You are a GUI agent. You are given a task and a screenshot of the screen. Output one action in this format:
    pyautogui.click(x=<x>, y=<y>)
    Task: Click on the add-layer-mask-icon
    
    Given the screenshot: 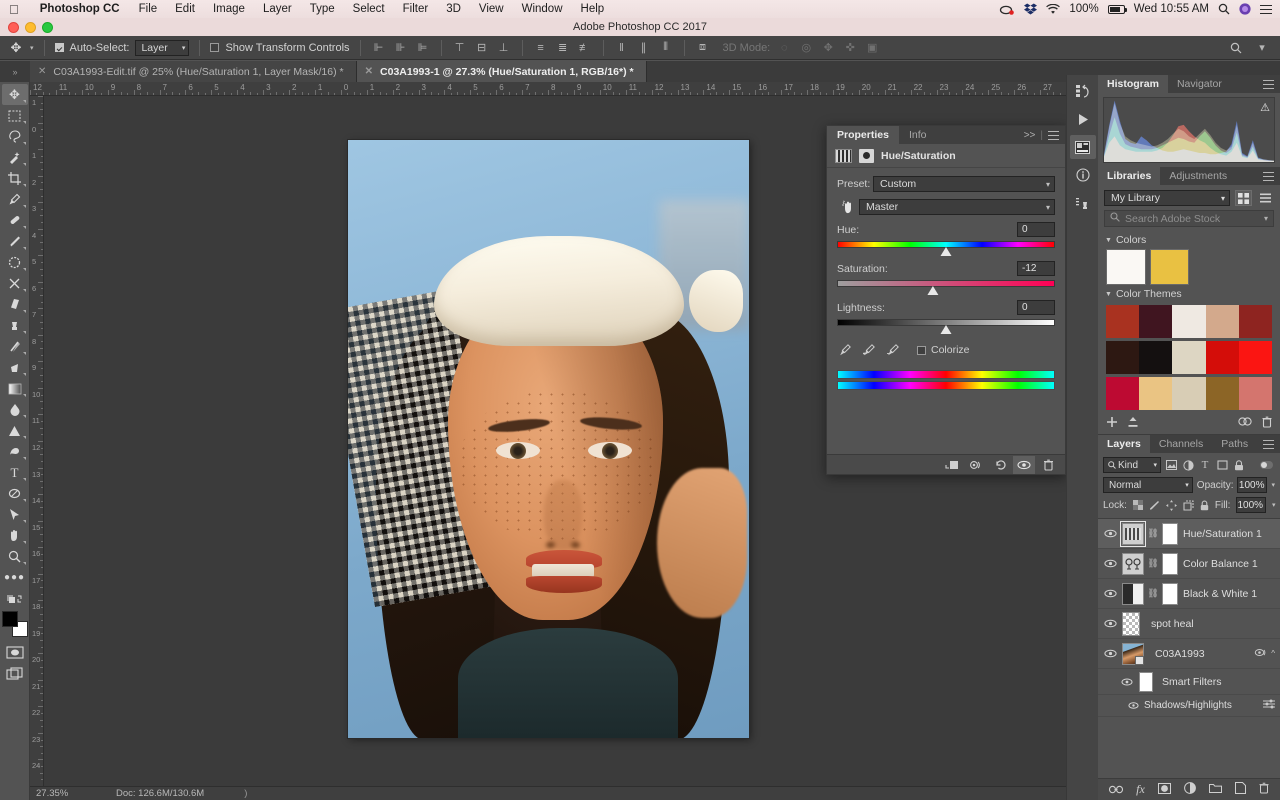 What is the action you would take?
    pyautogui.click(x=1164, y=789)
    